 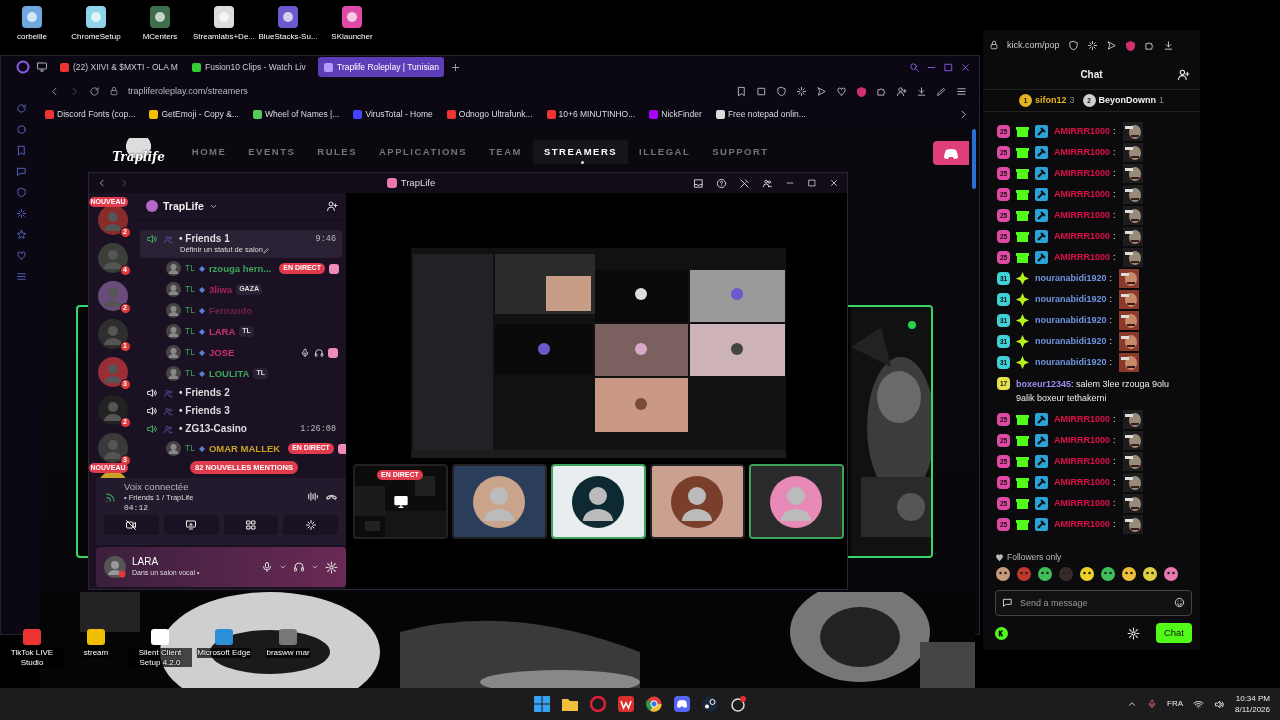 What do you see at coordinates (241, 411) in the screenshot?
I see `voice-channel: • Friends 3` at bounding box center [241, 411].